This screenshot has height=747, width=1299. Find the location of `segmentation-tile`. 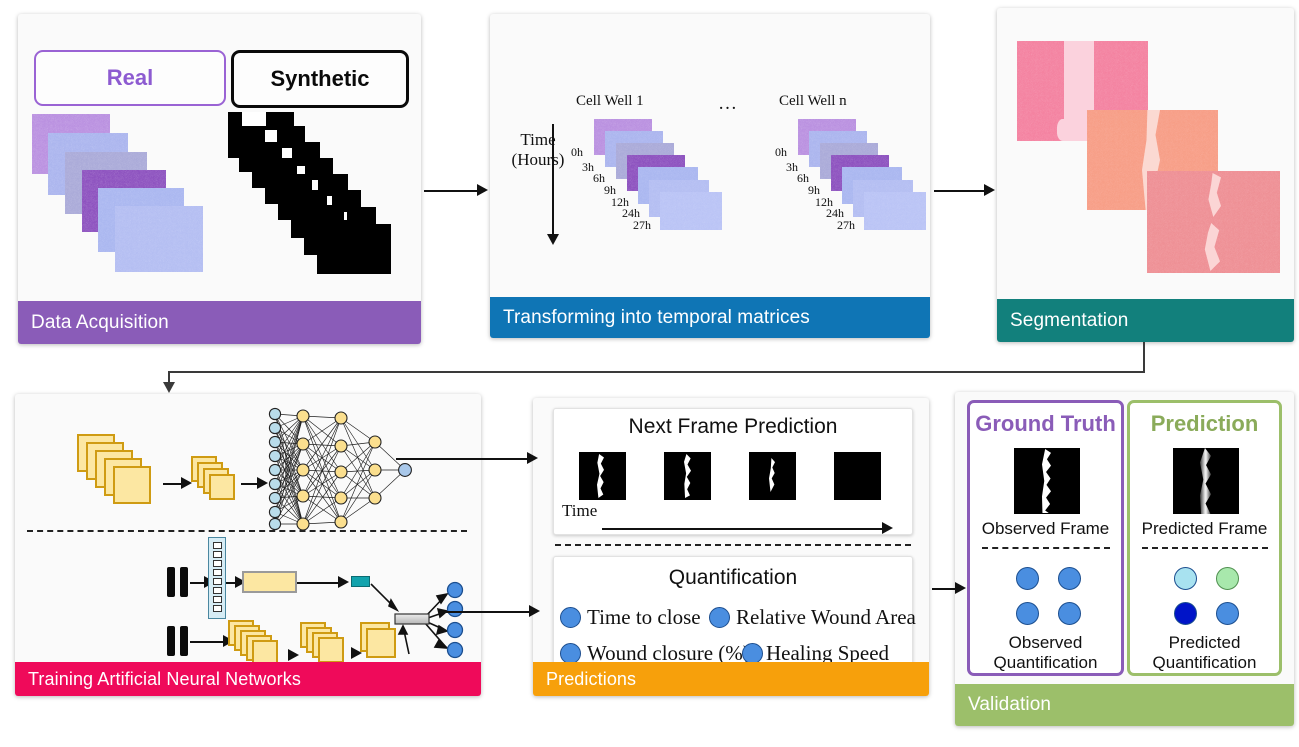

segmentation-tile is located at coordinates (1213, 222).